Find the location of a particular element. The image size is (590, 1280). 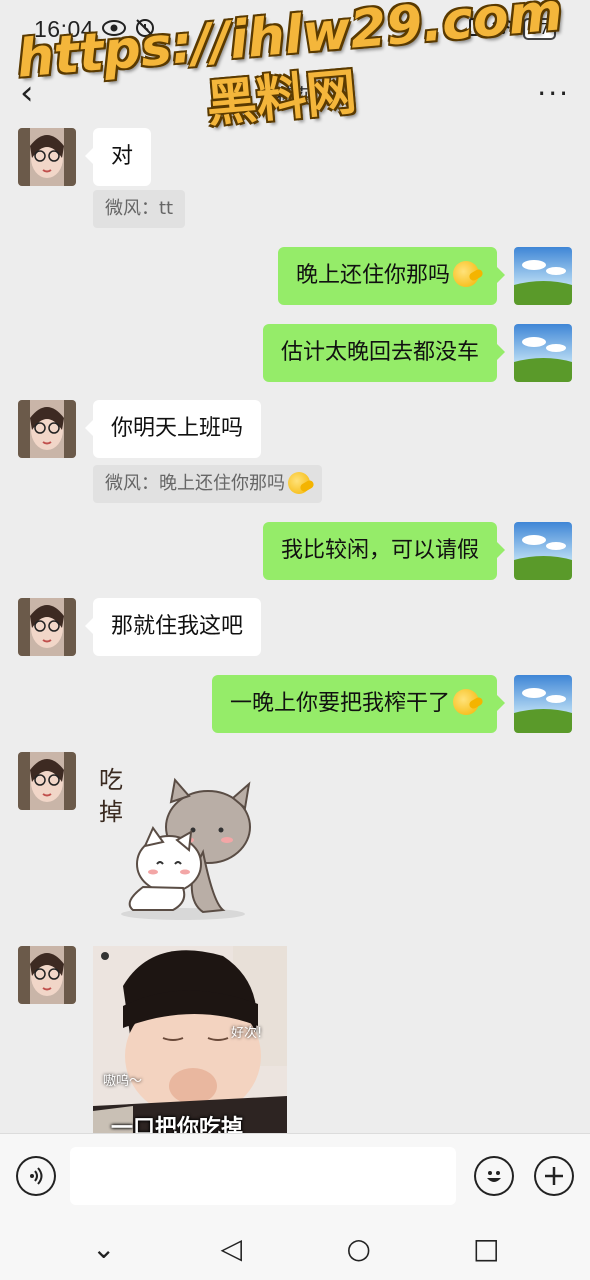

alarm-icon is located at coordinates (145, 29).